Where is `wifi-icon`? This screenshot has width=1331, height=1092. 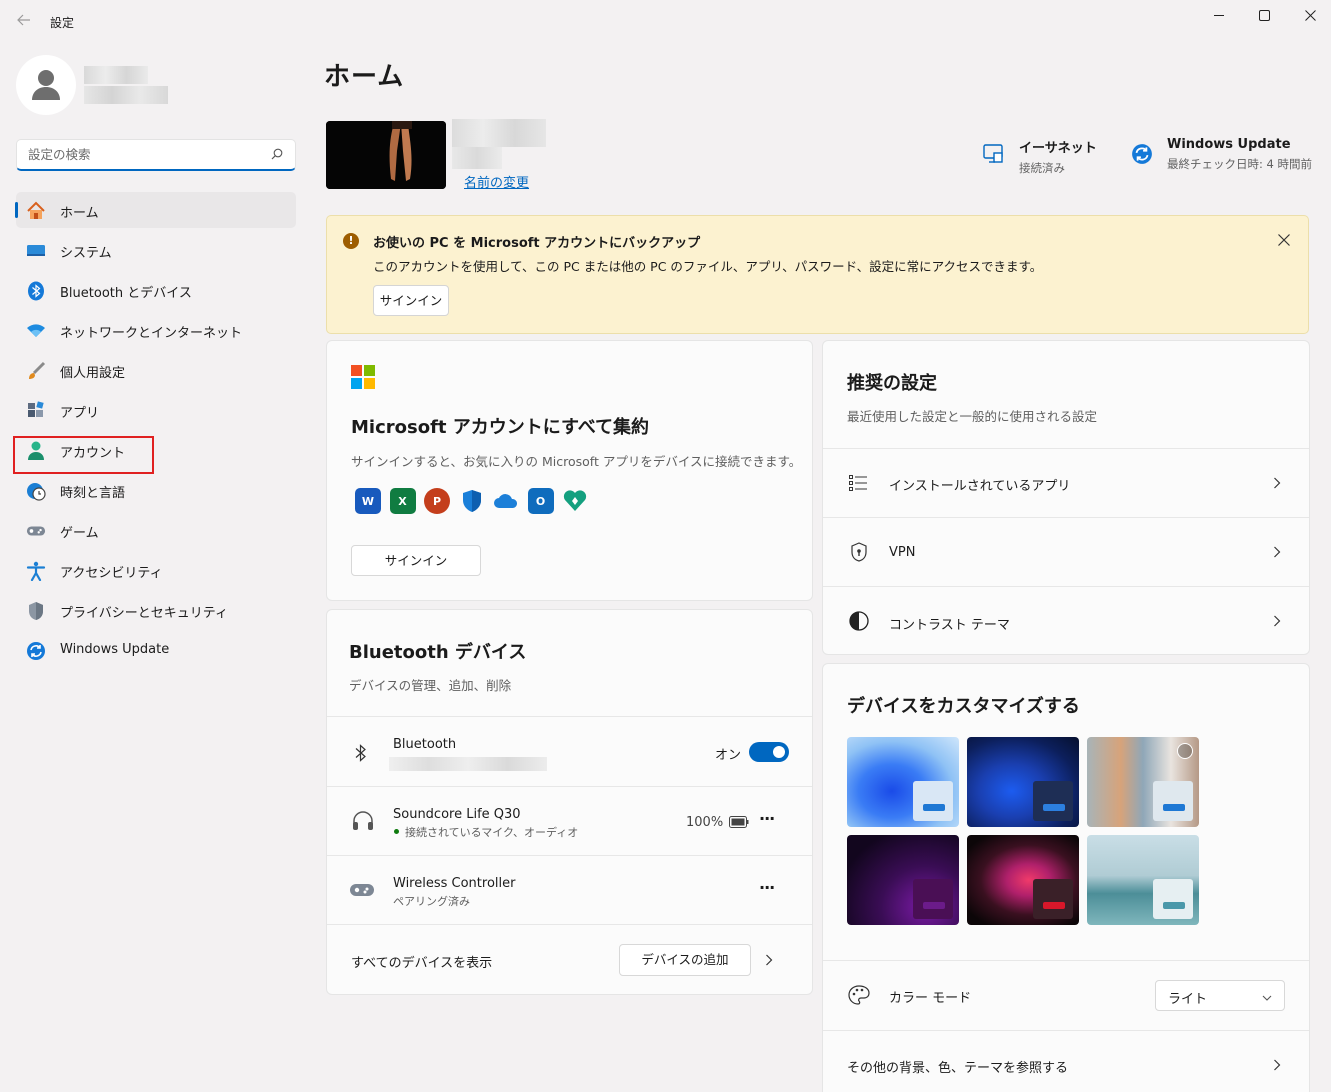
wifi-icon is located at coordinates (36, 331).